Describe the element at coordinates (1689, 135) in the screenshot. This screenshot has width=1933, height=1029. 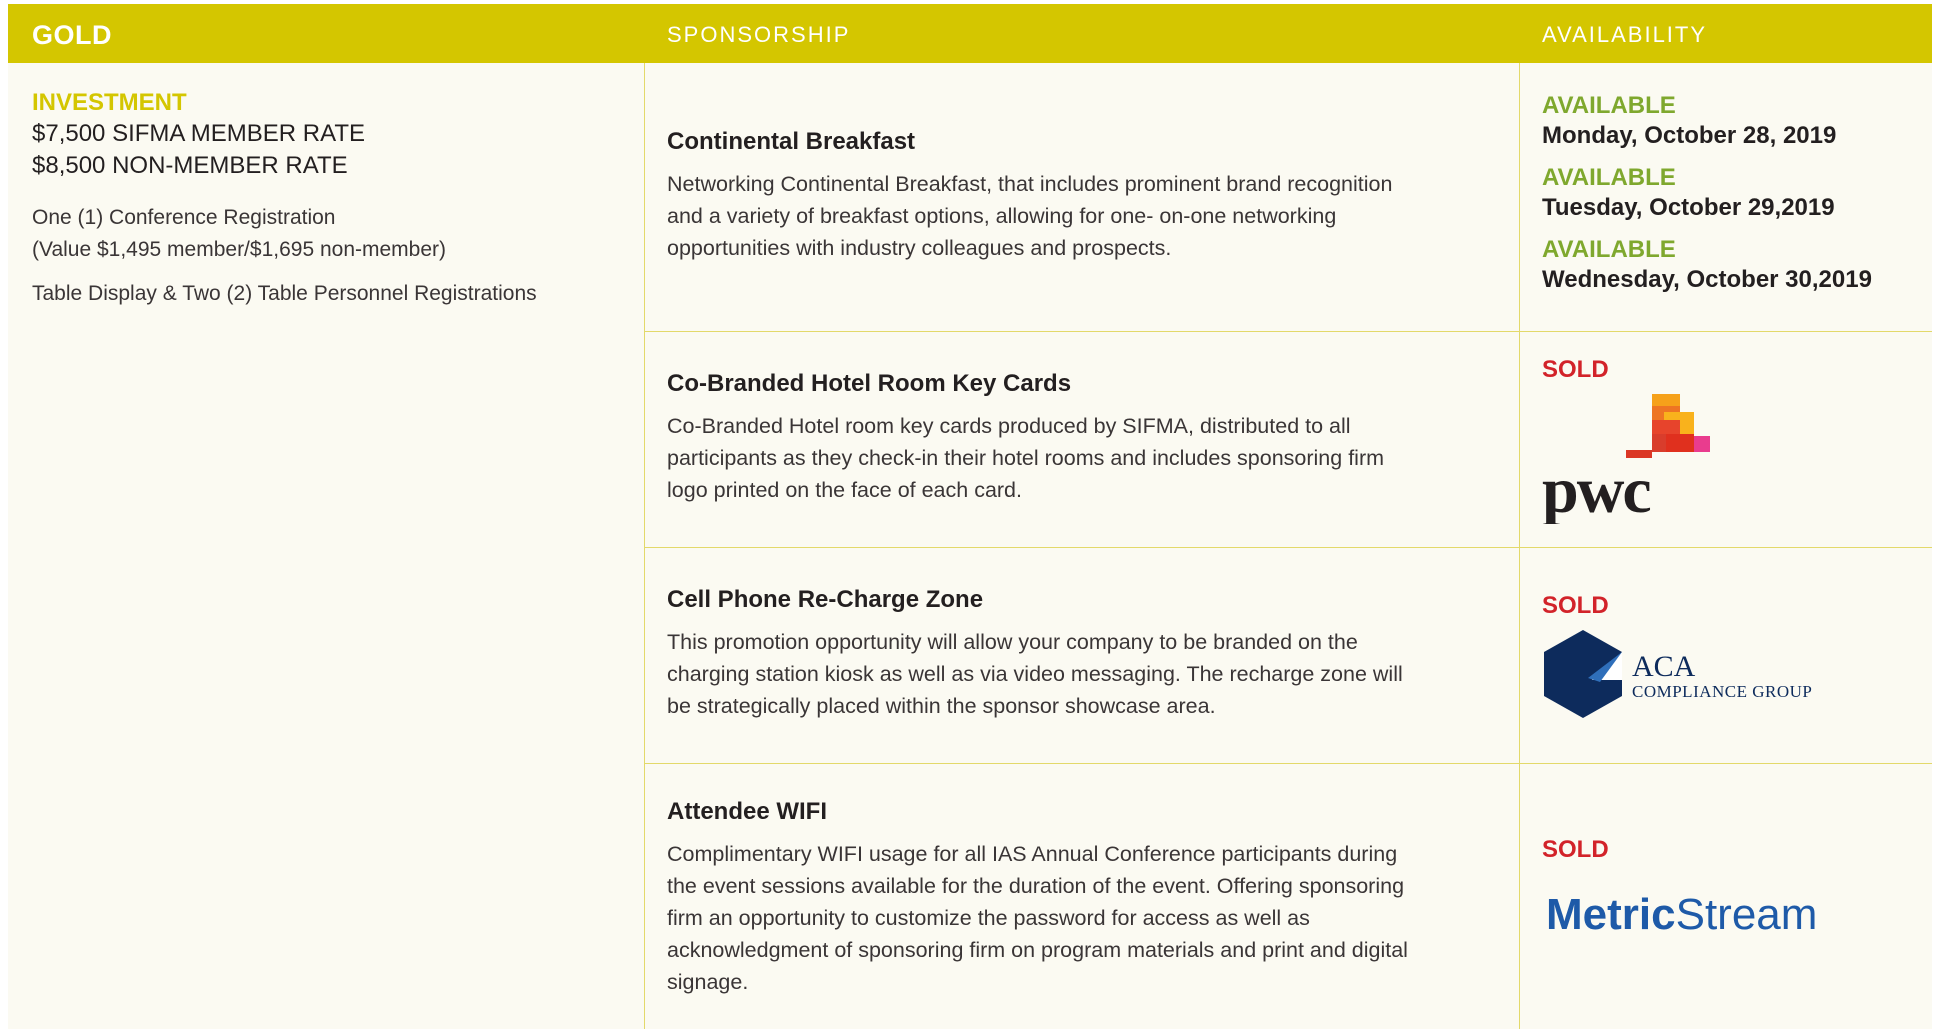
I see `availability-date: Monday, October 28, 2019` at that location.